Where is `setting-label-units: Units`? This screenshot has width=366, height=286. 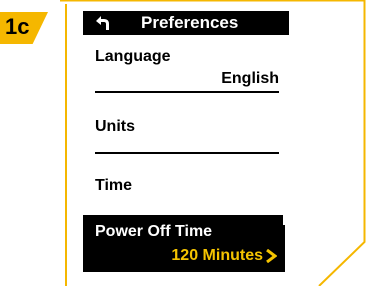
setting-label-units: Units is located at coordinates (115, 126).